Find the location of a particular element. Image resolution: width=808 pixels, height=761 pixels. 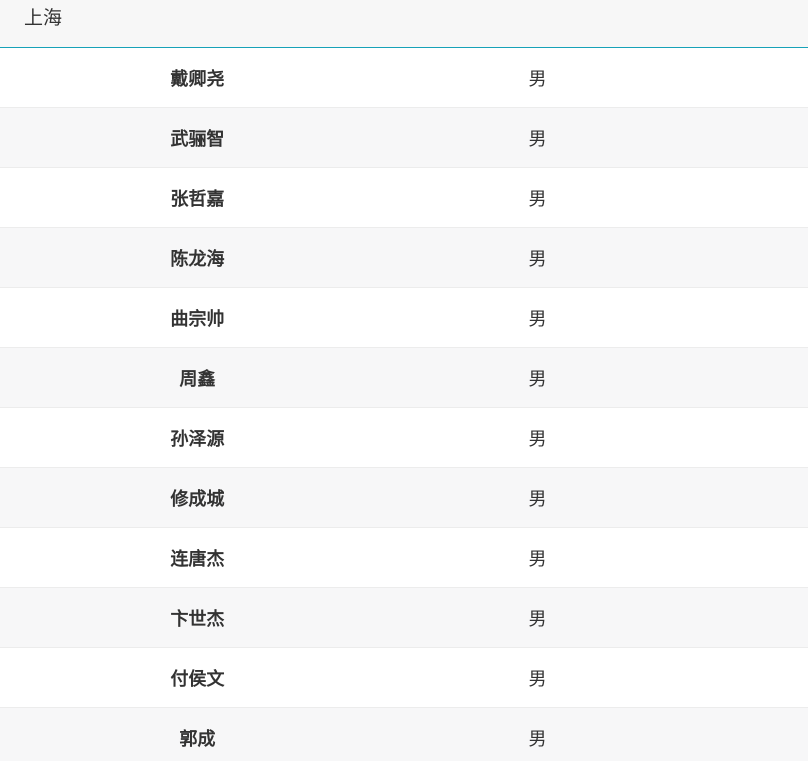

table-row: 张哲嘉 男 is located at coordinates (404, 198).